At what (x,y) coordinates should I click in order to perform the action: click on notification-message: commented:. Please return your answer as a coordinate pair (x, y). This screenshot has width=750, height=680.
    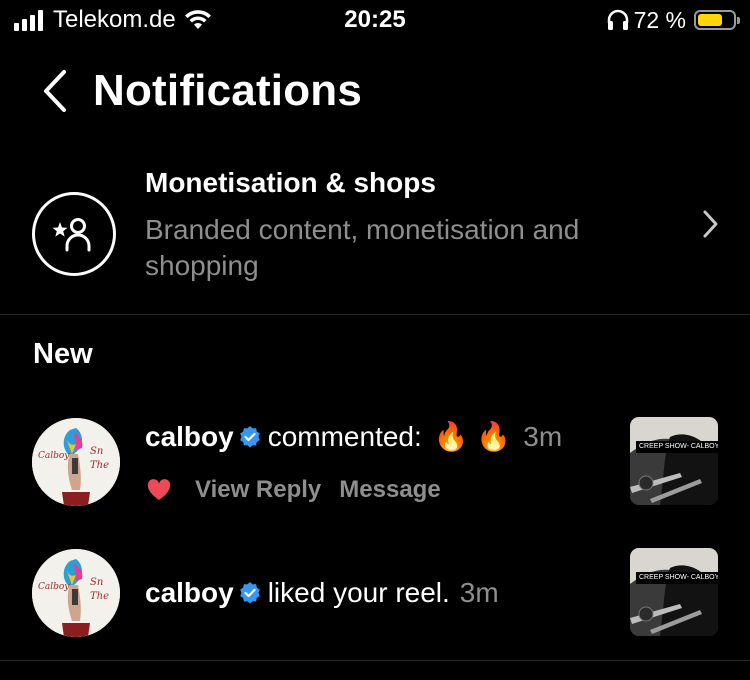
    Looking at the image, I should click on (344, 436).